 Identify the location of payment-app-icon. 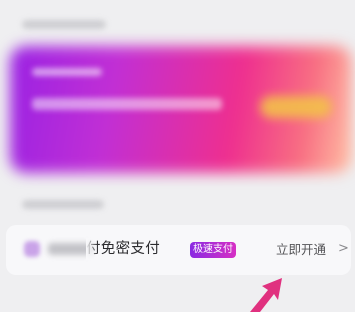
(32, 249).